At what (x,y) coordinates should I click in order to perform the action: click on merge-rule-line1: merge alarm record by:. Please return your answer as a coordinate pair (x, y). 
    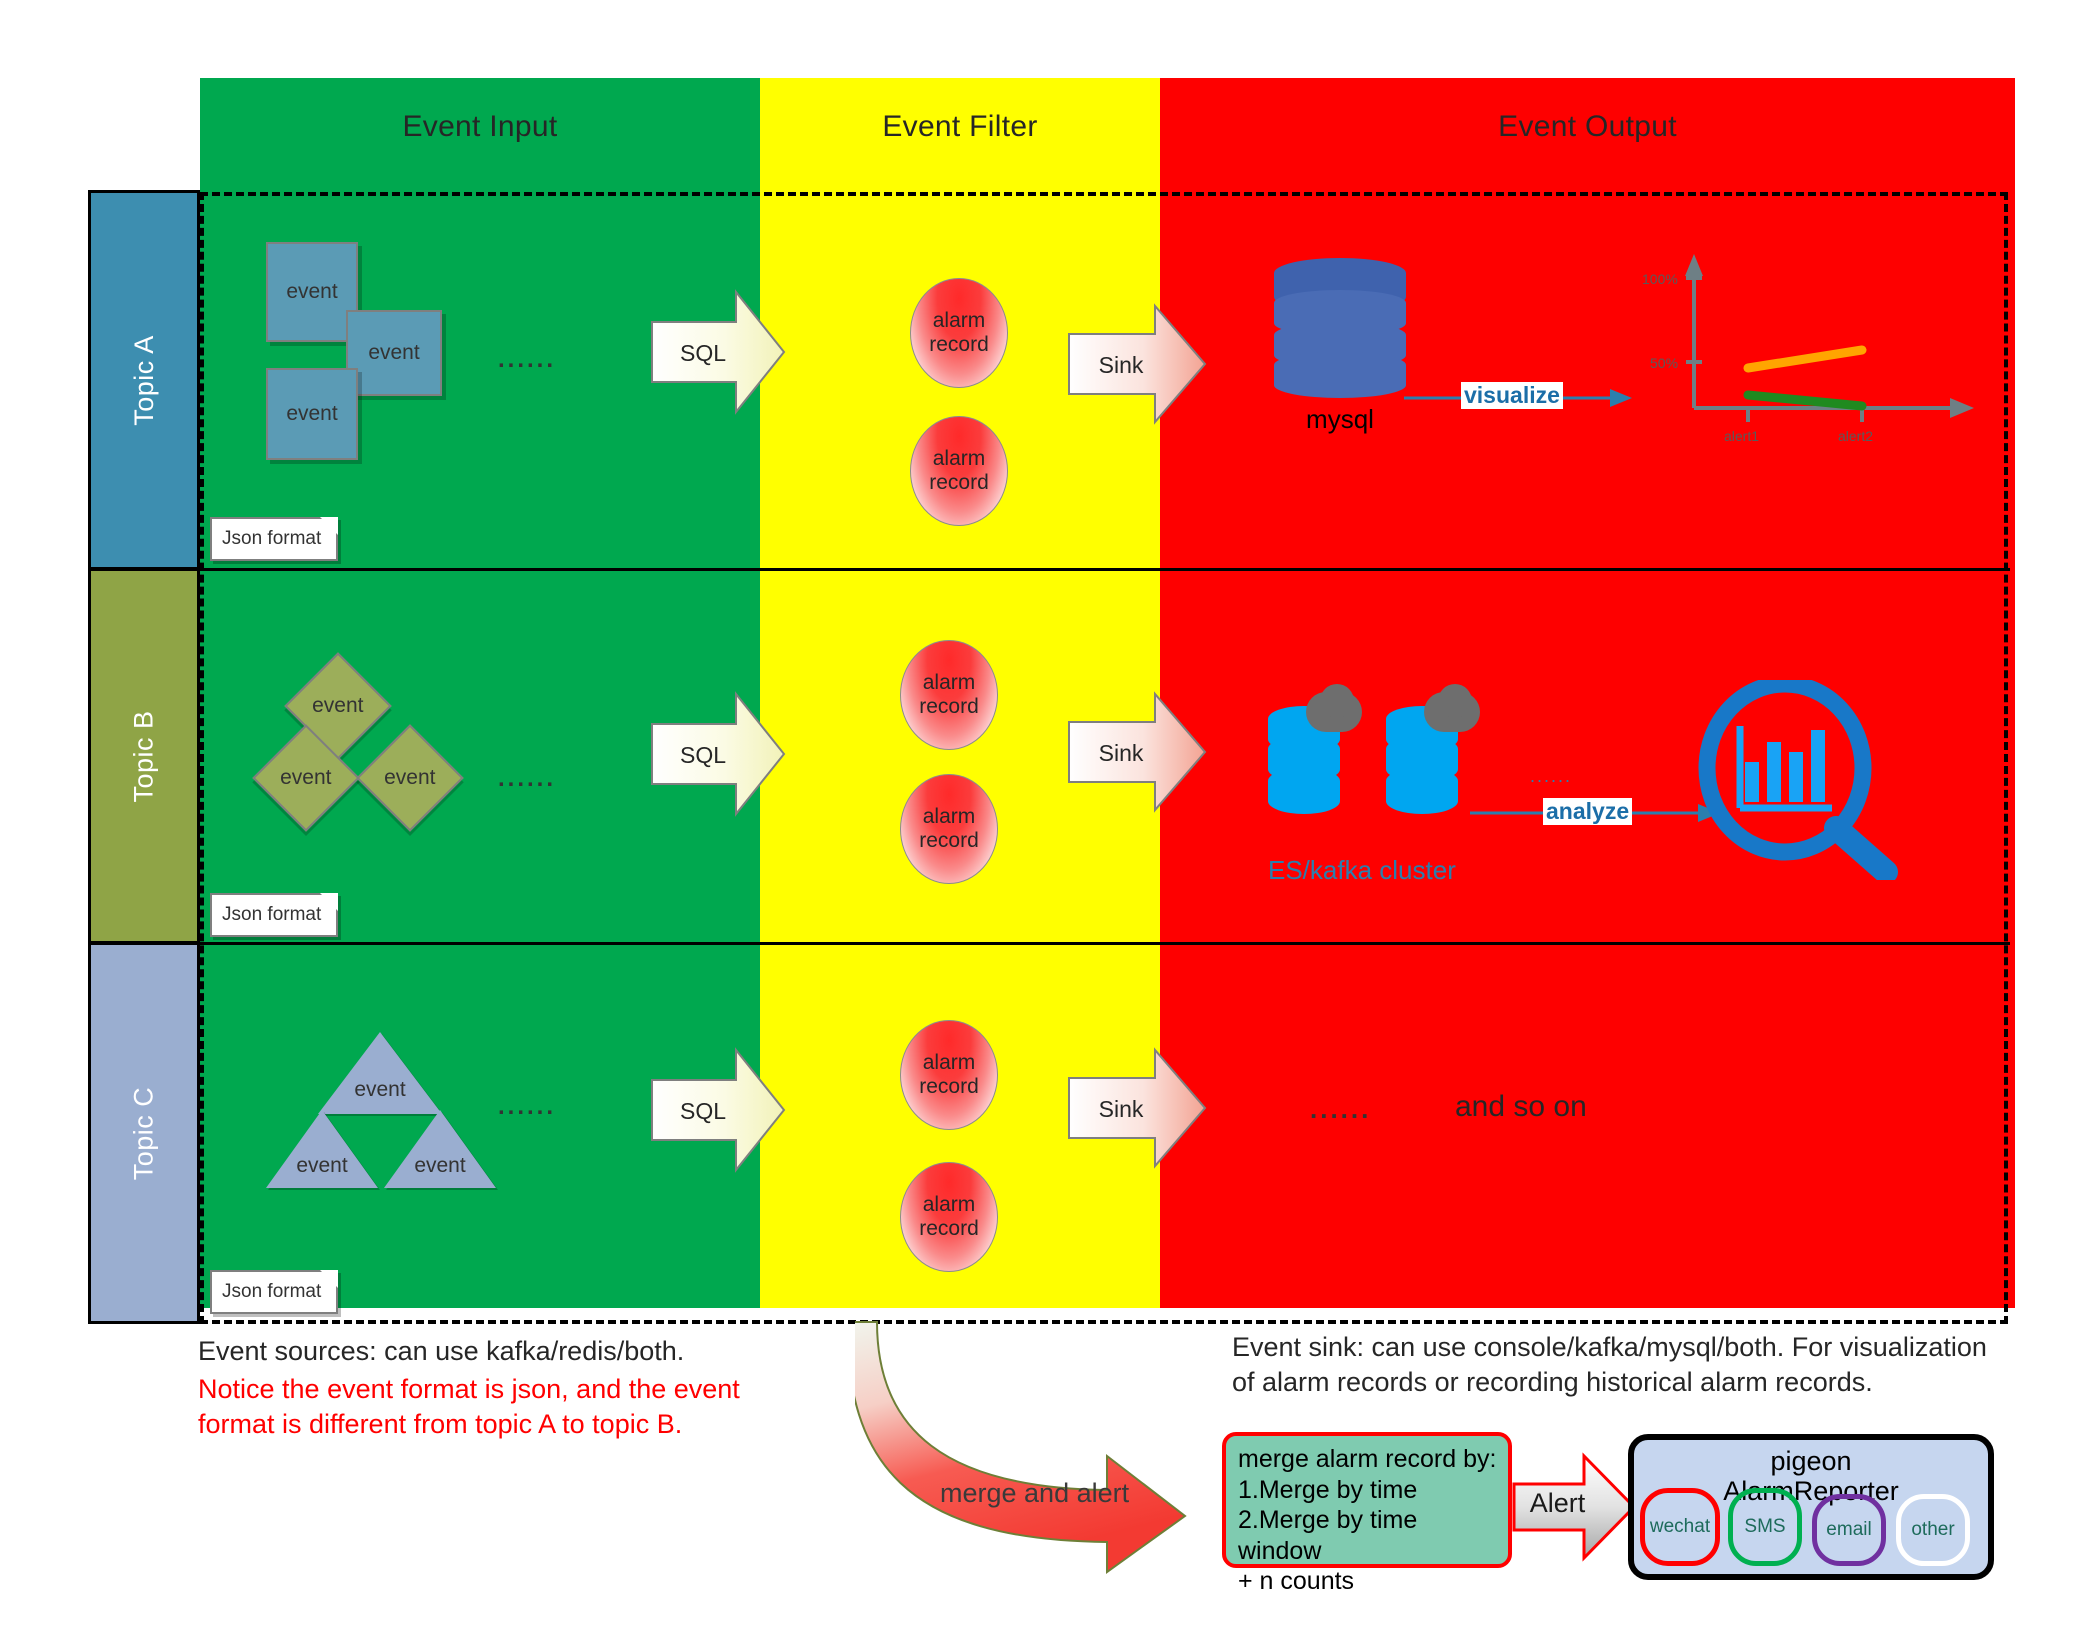
    Looking at the image, I should click on (1367, 1459).